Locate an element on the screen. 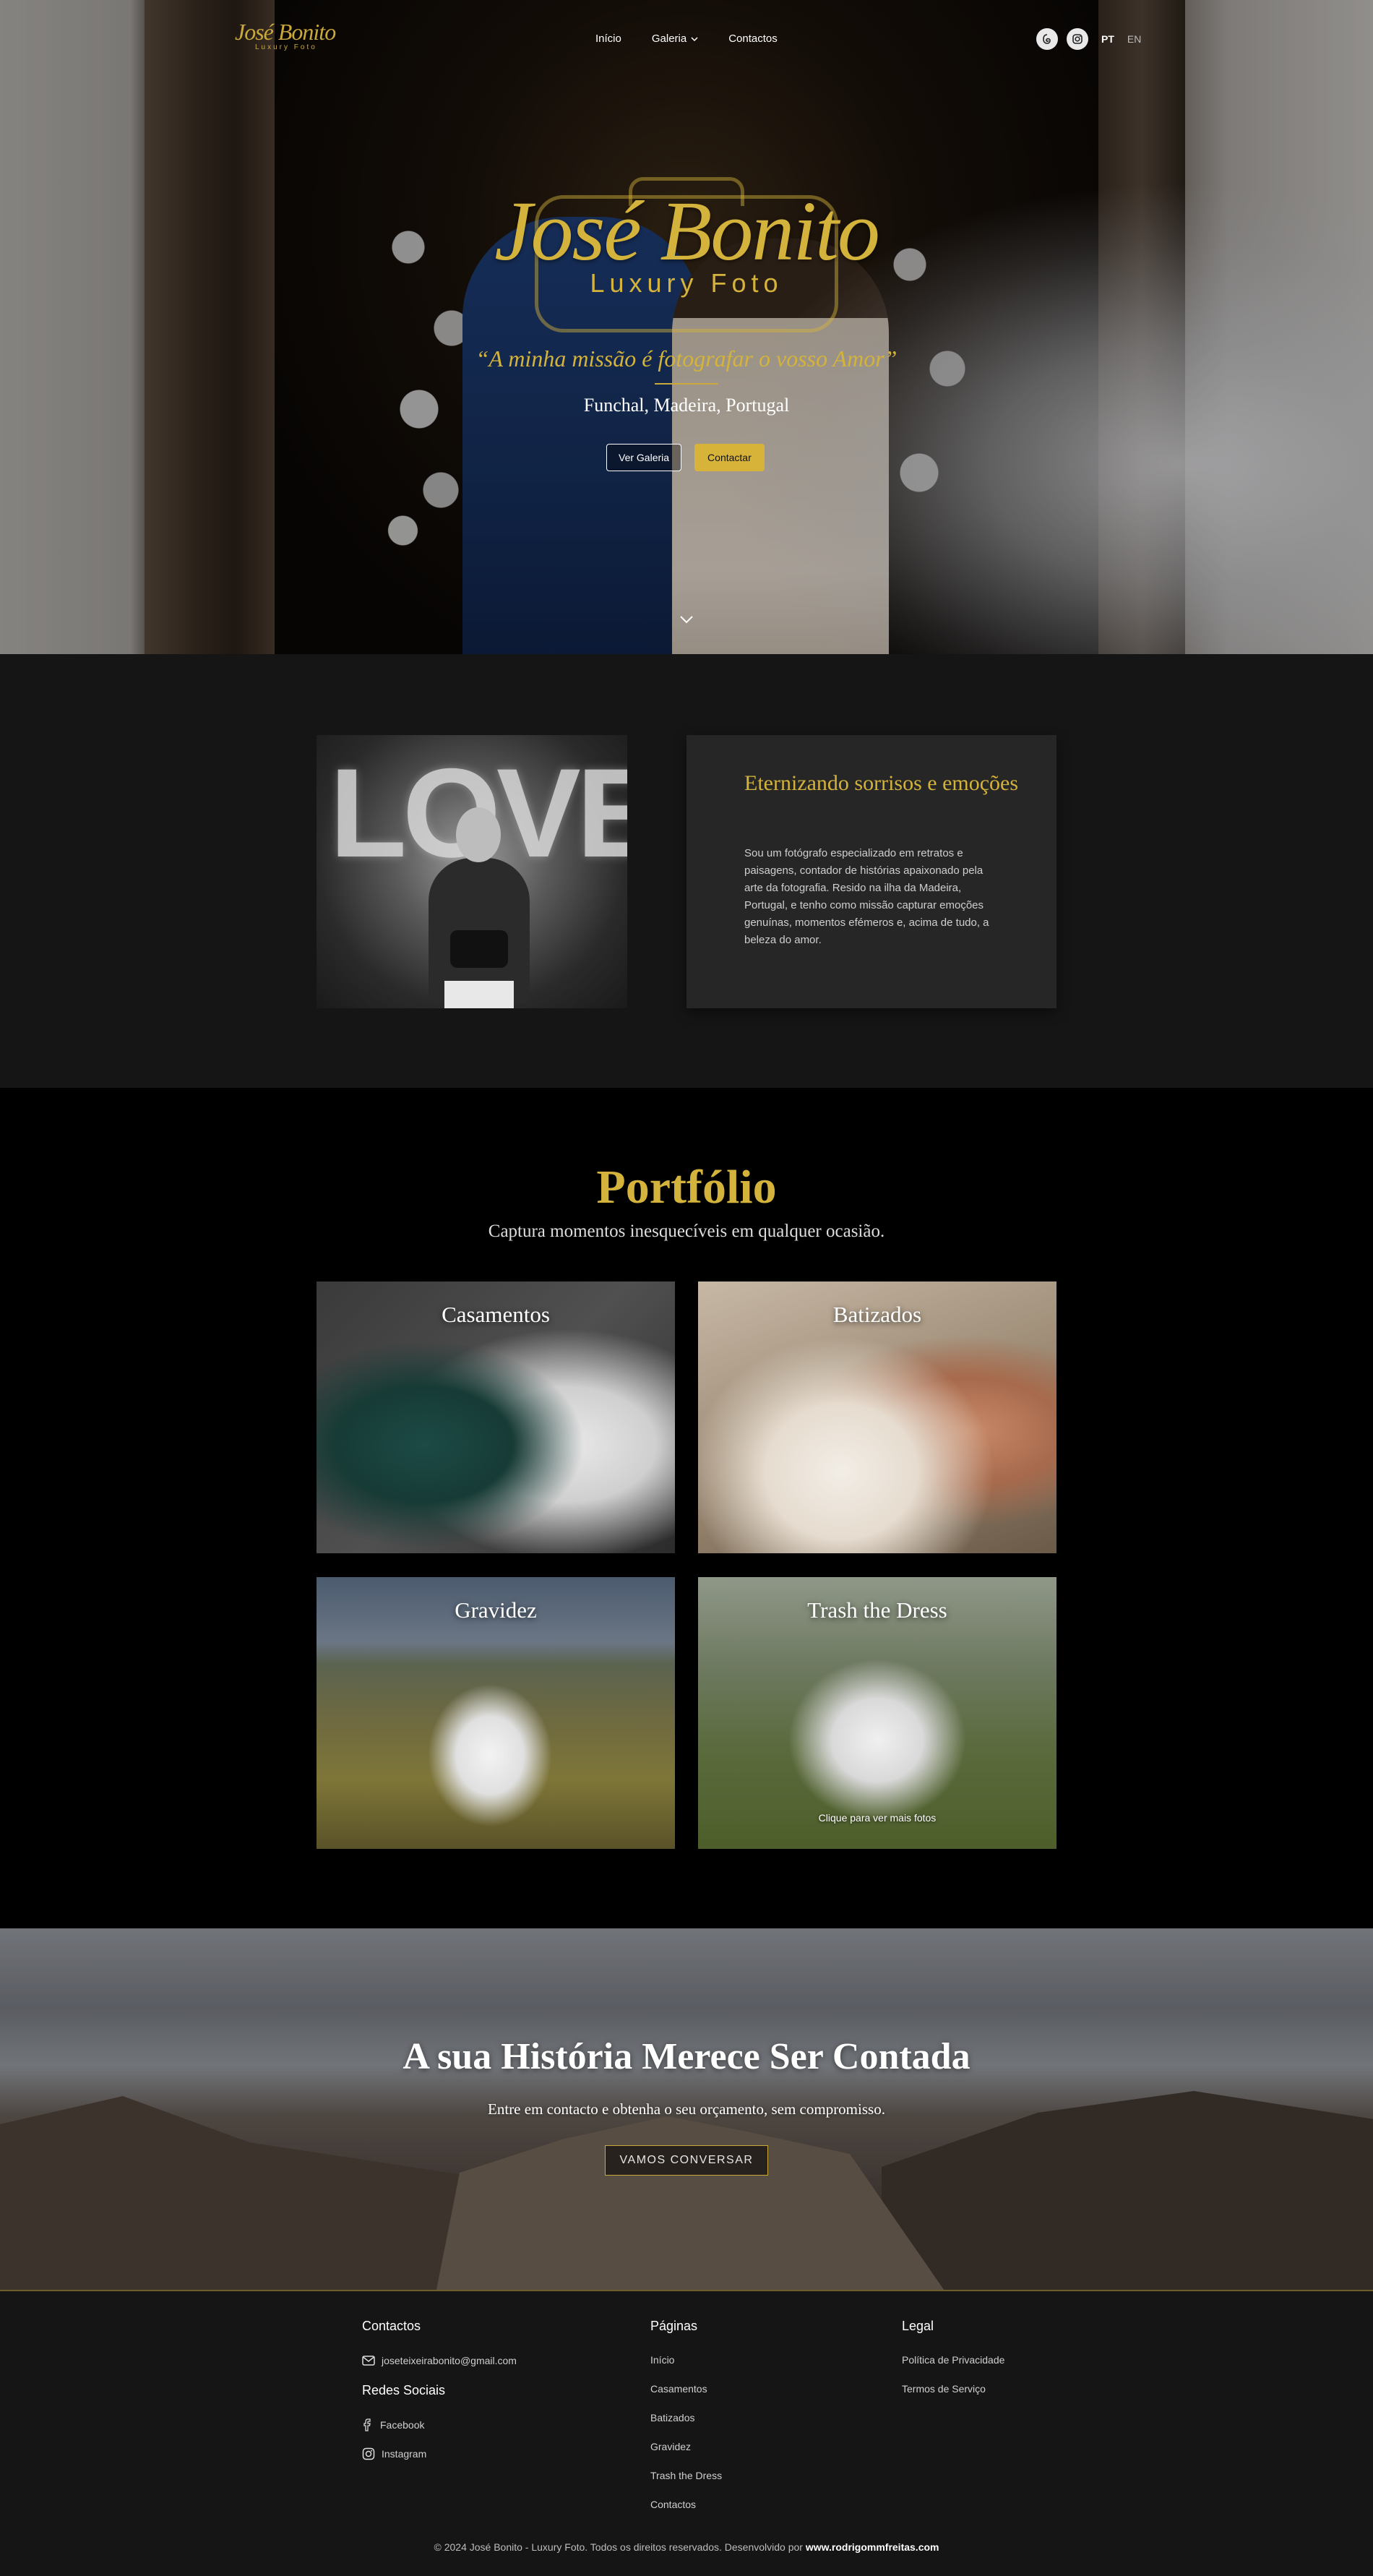 This screenshot has height=2576, width=1373. footer-instagram-label: Instagram is located at coordinates (404, 2454).